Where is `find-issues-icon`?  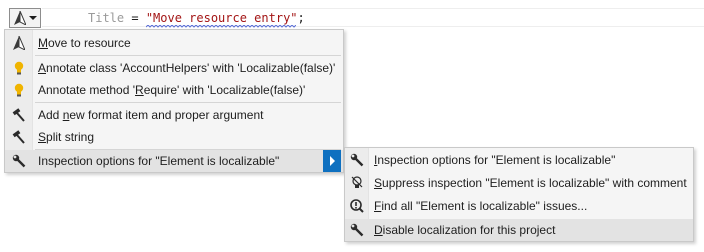 find-issues-icon is located at coordinates (357, 206).